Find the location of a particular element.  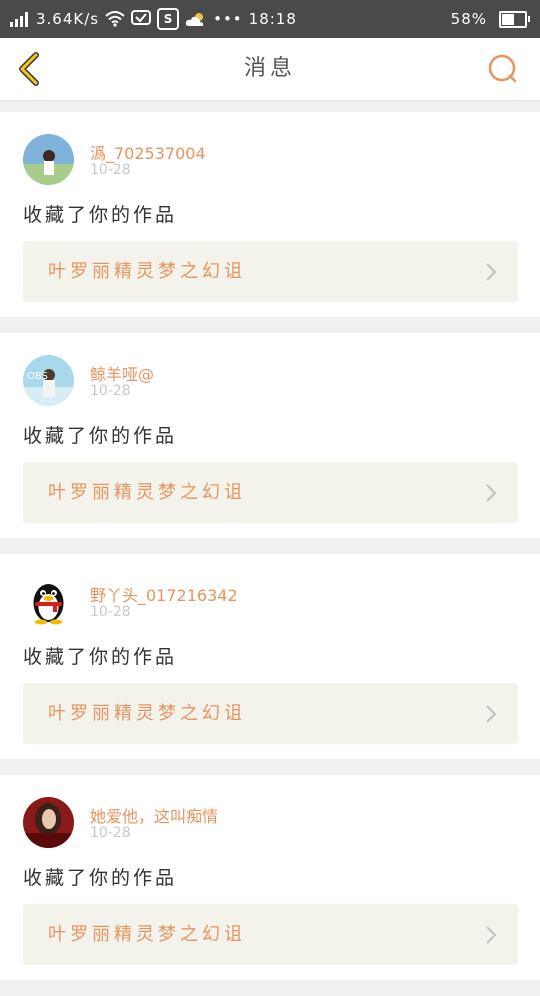

network-speed: 3.64K/s is located at coordinates (68, 19).